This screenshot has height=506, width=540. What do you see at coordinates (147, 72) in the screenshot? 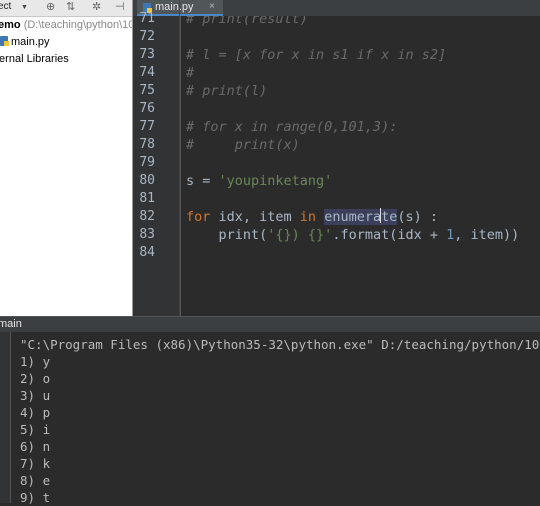
I see `line-number: 74` at bounding box center [147, 72].